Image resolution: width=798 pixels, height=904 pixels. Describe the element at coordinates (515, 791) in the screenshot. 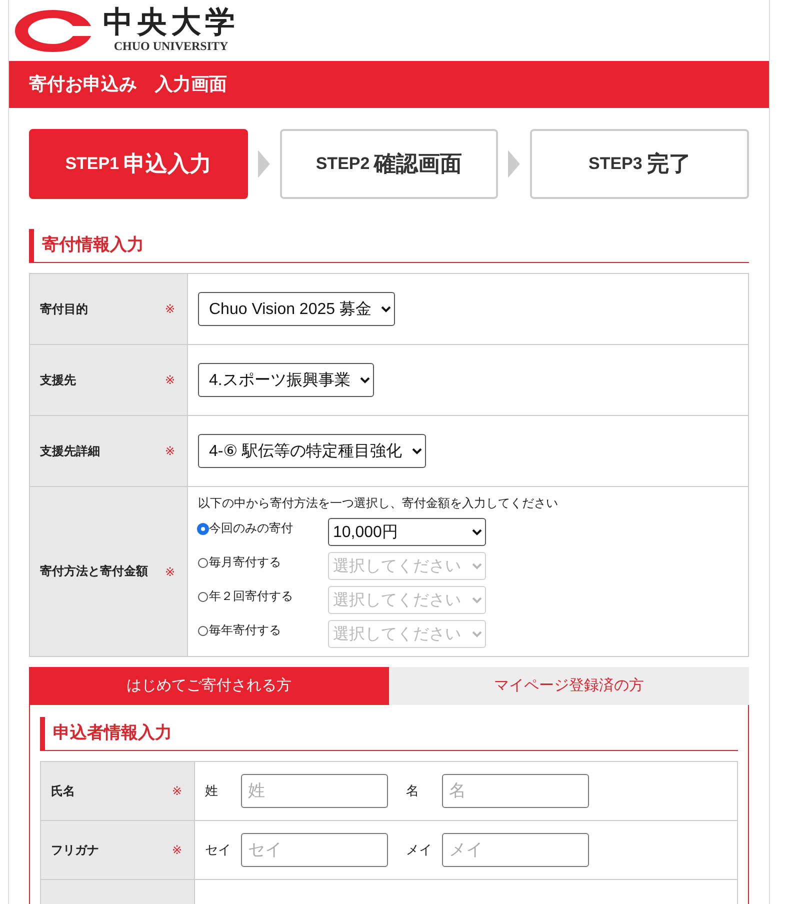

I see `input-field: 名` at that location.